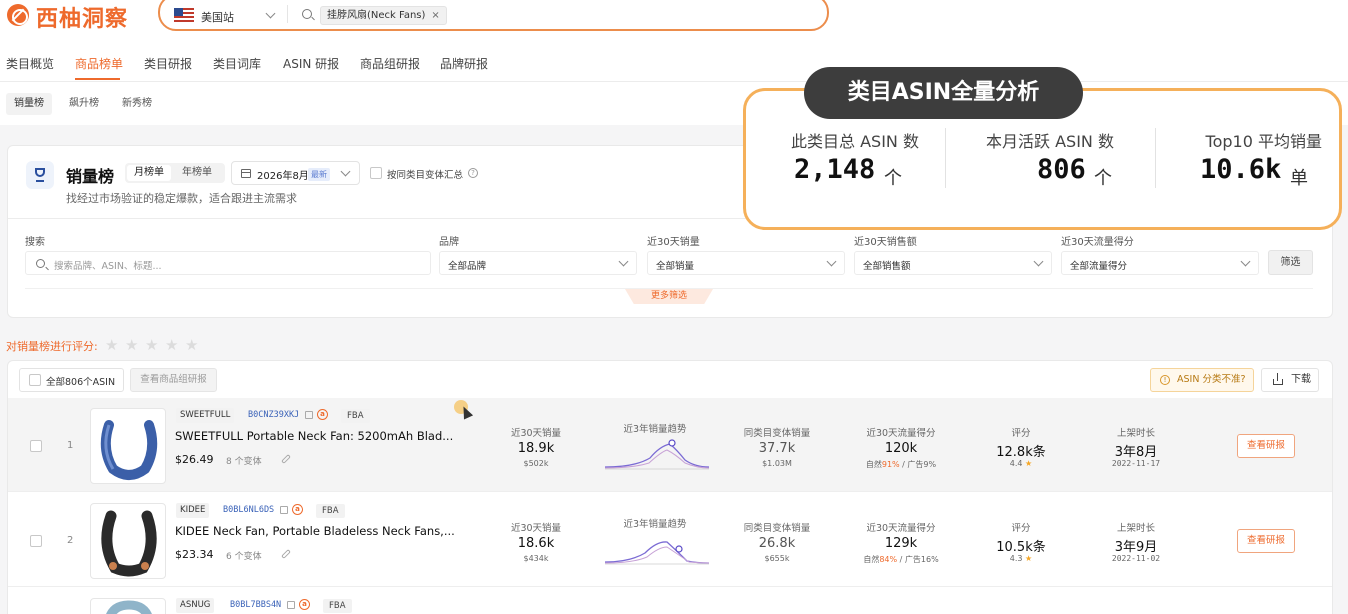 Image resolution: width=1348 pixels, height=614 pixels. Describe the element at coordinates (383, 15) in the screenshot. I see `search-keyword-tag: 挂脖风扇(Neck Fans) ×` at that location.